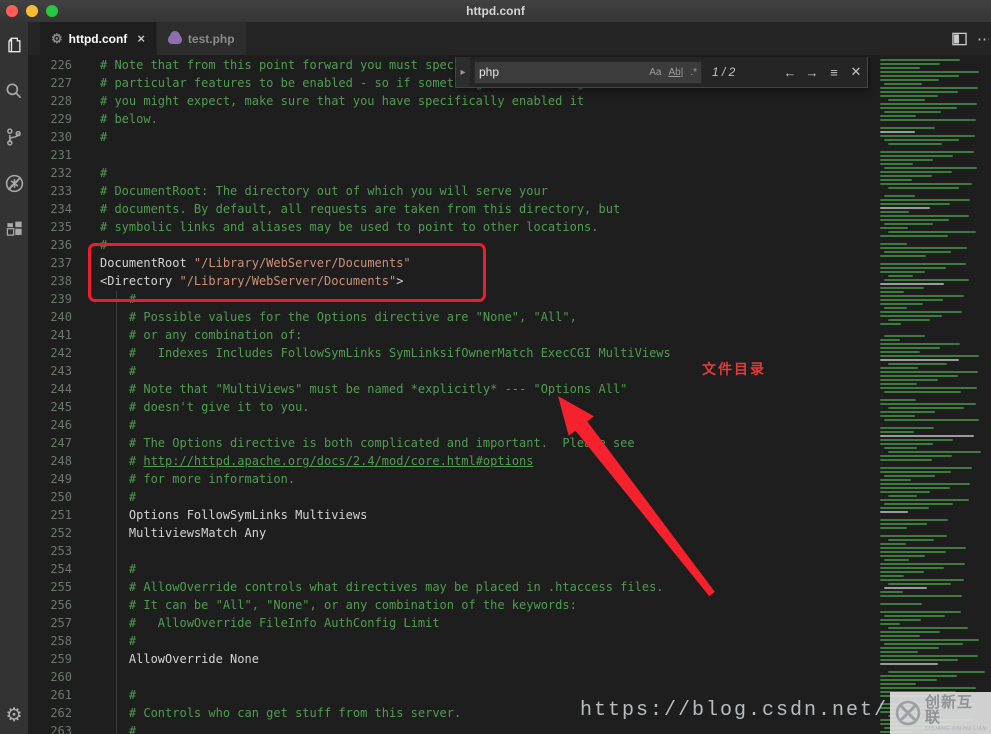 The image size is (991, 734). Describe the element at coordinates (495, 11) in the screenshot. I see `title-bar: httpd.conf` at that location.